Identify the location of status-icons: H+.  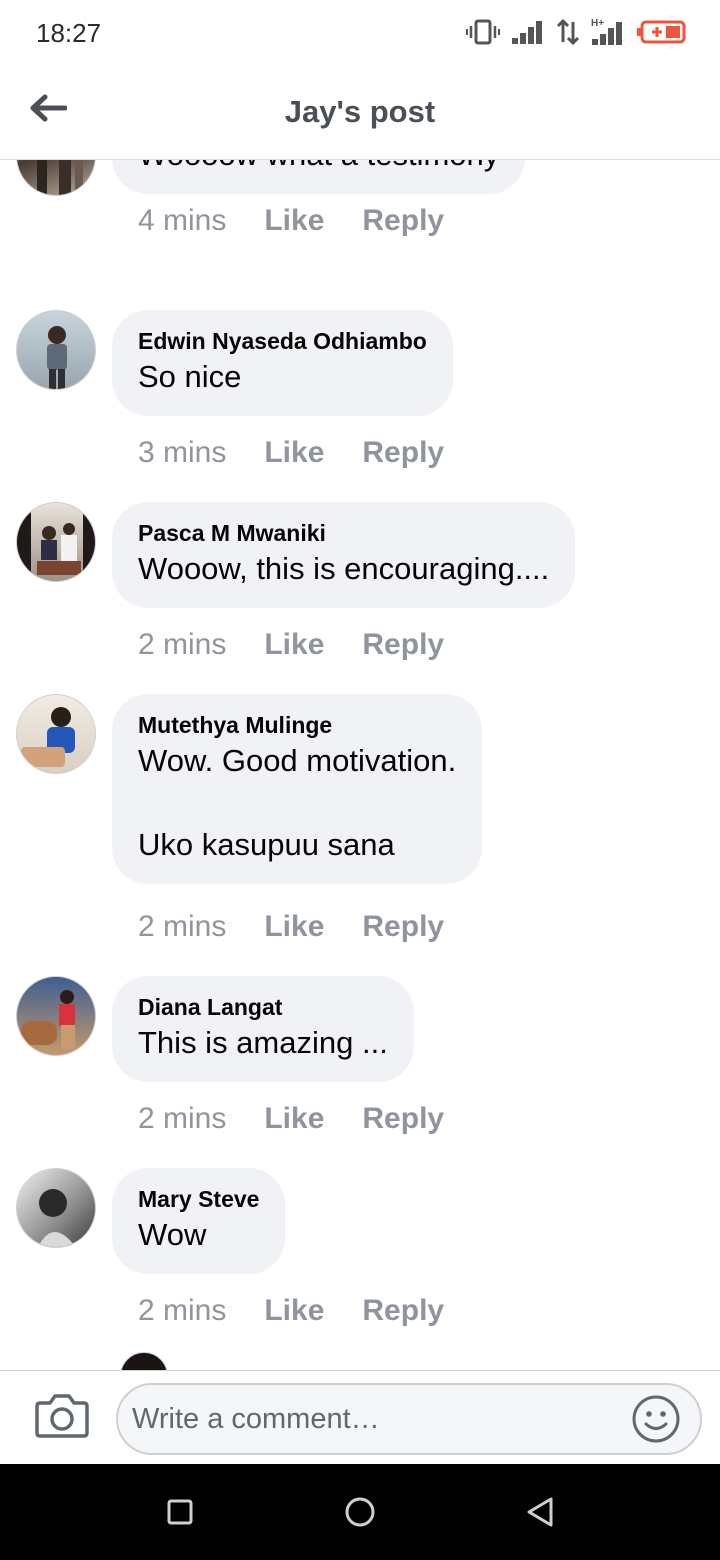
(576, 32).